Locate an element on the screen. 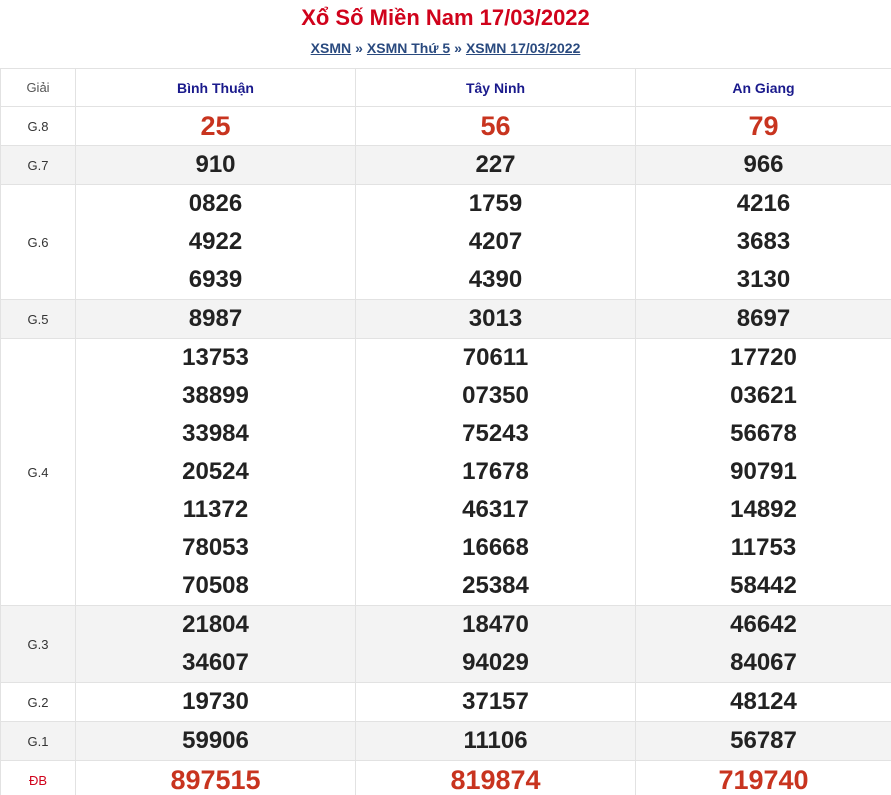 This screenshot has height=795, width=891. prize-cell: 819874 is located at coordinates (495, 777).